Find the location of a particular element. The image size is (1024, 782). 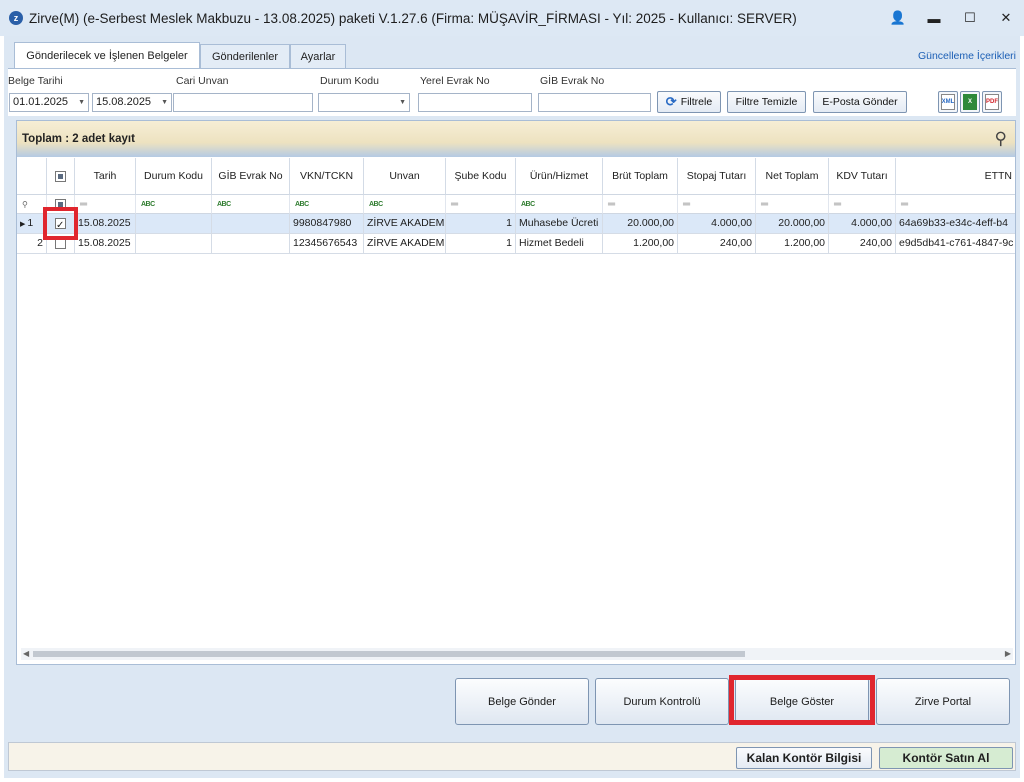

update-notes-link: Güncelleme İçerikleri is located at coordinates (967, 56).